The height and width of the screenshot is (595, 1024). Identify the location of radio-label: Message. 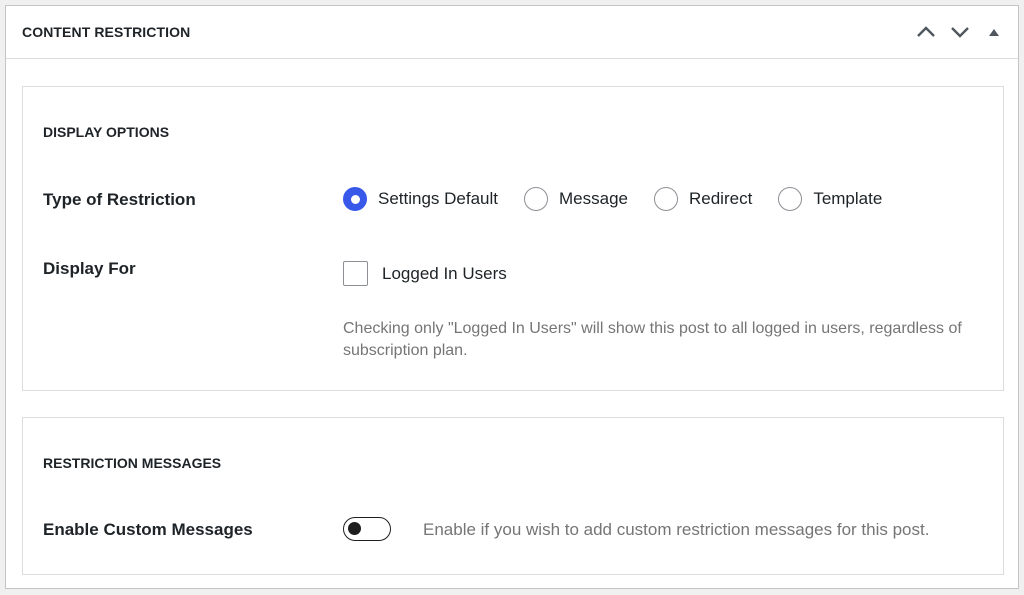
(593, 198).